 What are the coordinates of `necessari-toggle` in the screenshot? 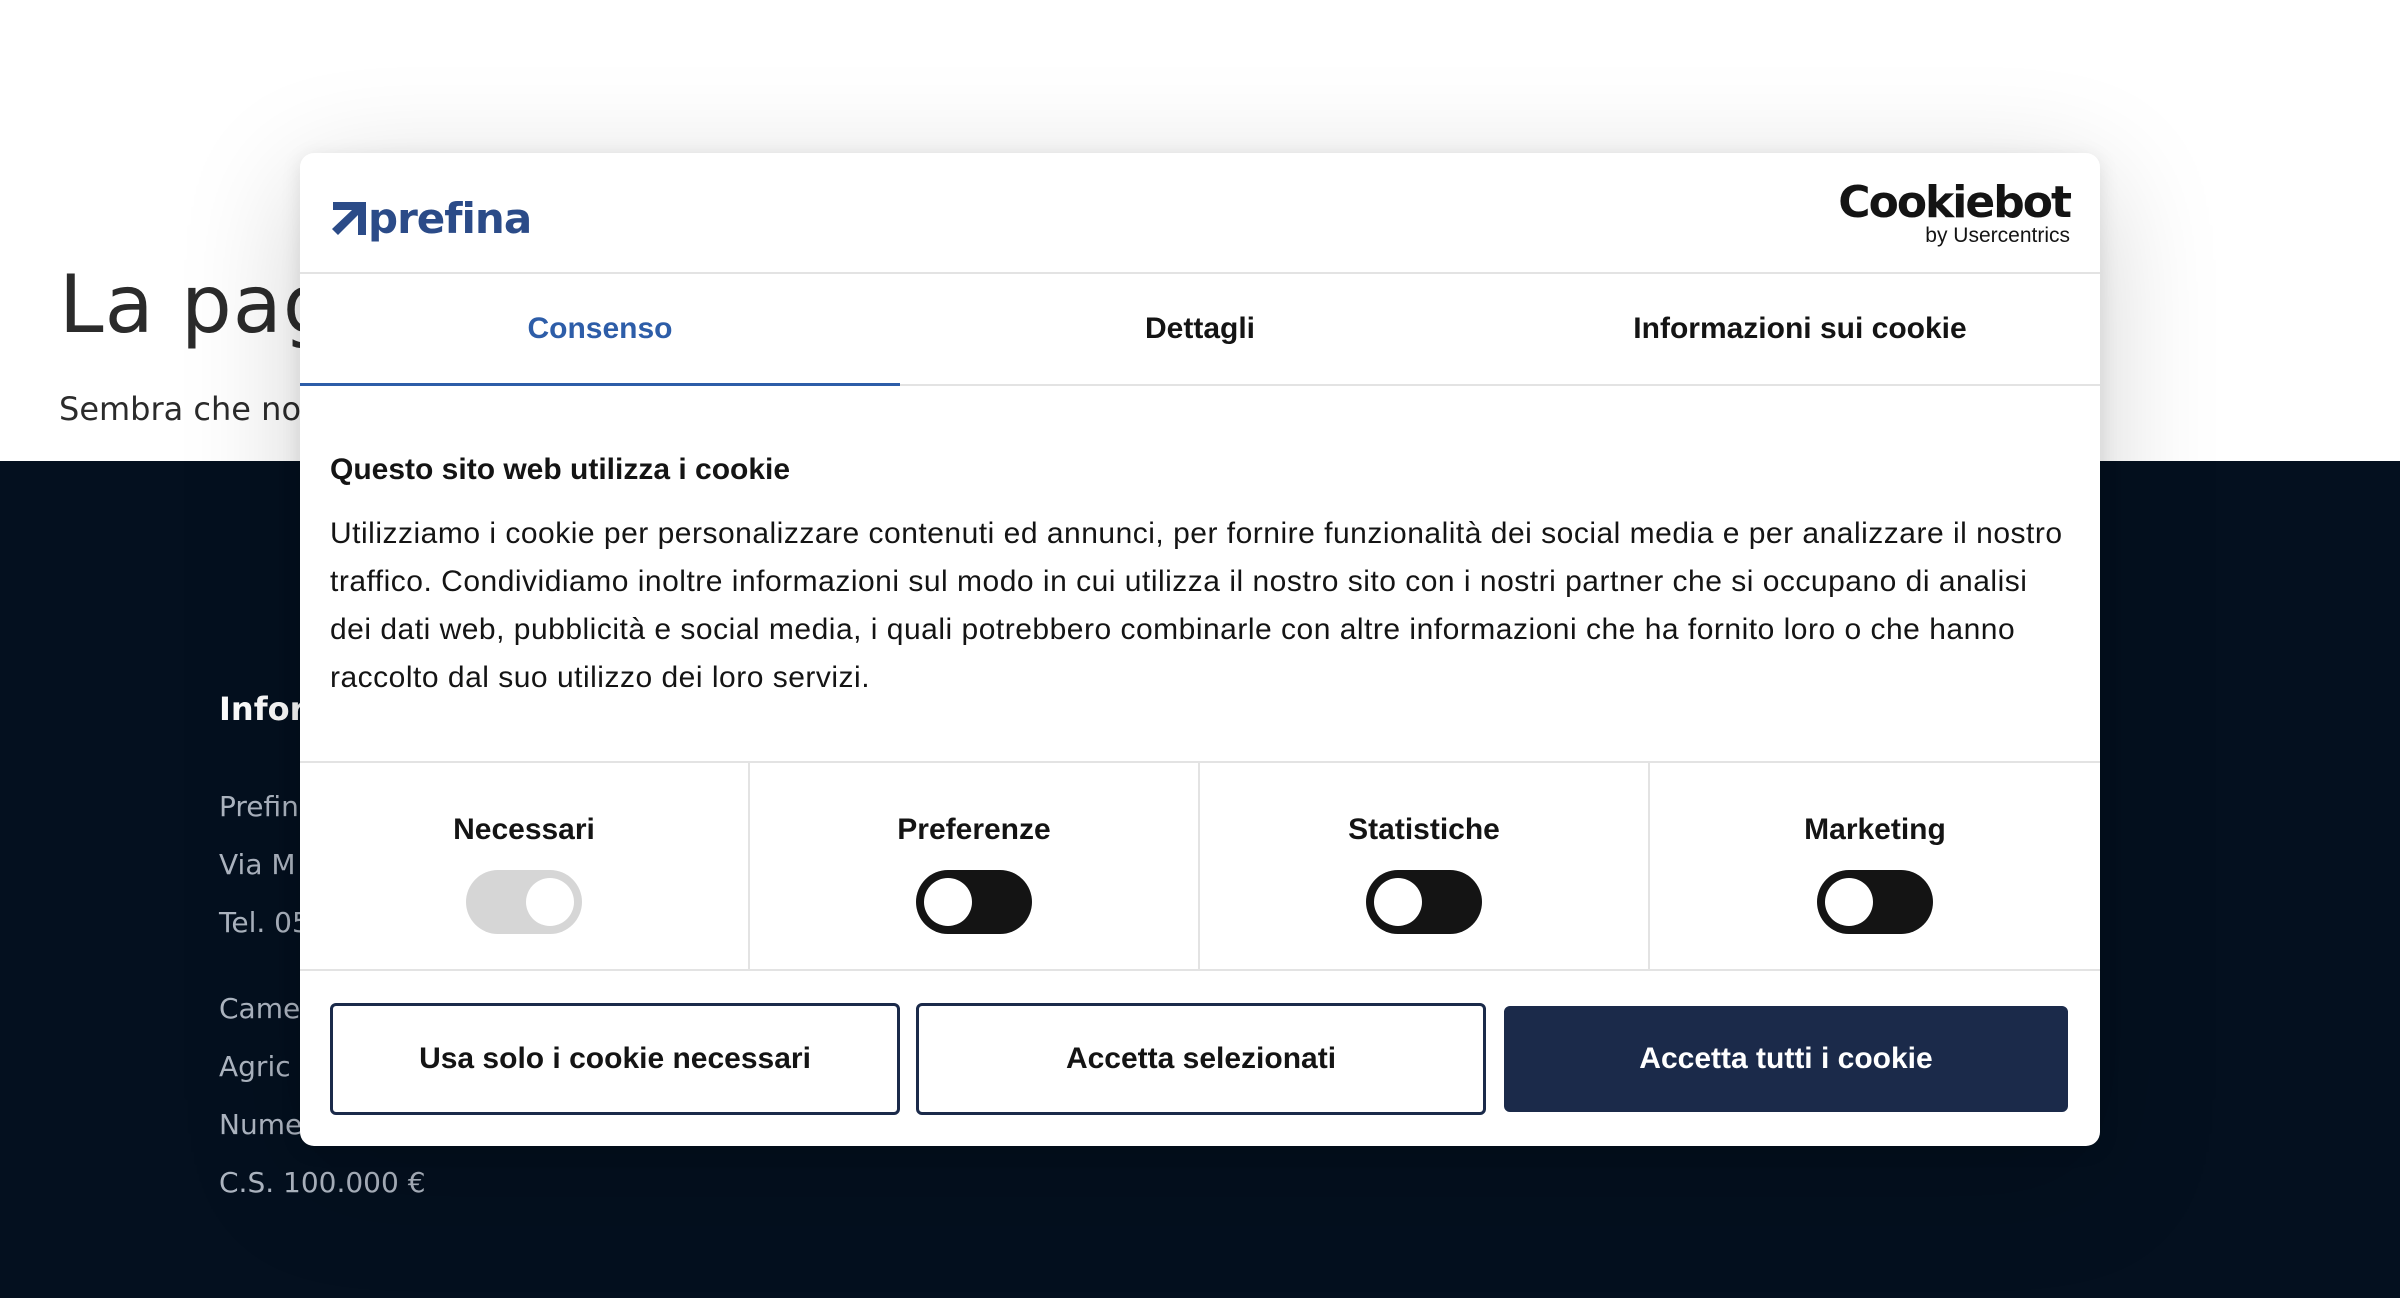 It's located at (524, 902).